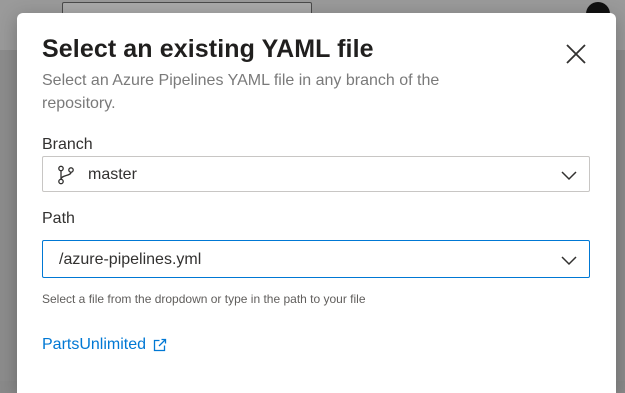 The height and width of the screenshot is (393, 625). I want to click on external-link-icon, so click(160, 345).